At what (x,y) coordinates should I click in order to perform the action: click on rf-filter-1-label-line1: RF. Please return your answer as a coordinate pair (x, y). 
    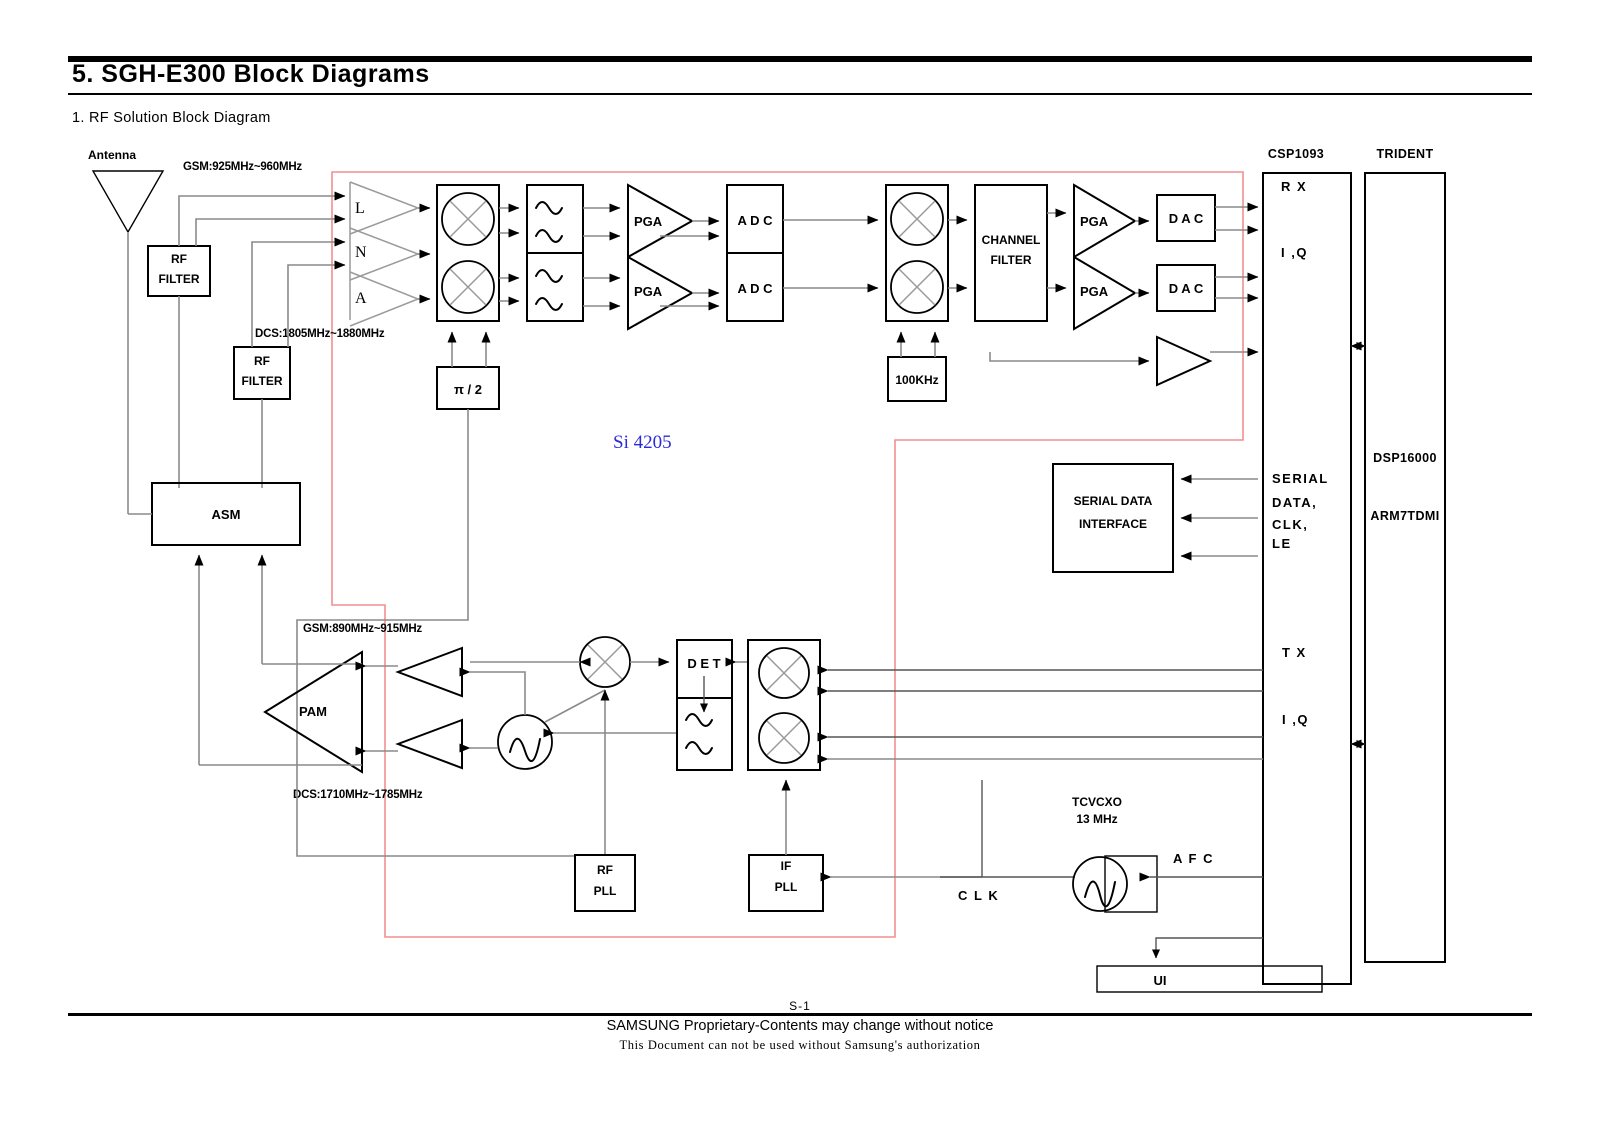
    Looking at the image, I should click on (179, 259).